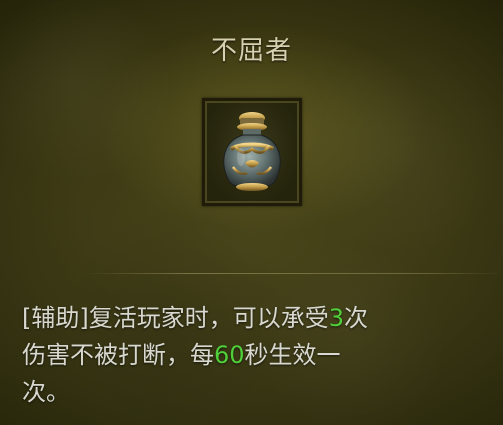 The width and height of the screenshot is (503, 425). I want to click on cooldown-seconds-value: 60, so click(229, 355).